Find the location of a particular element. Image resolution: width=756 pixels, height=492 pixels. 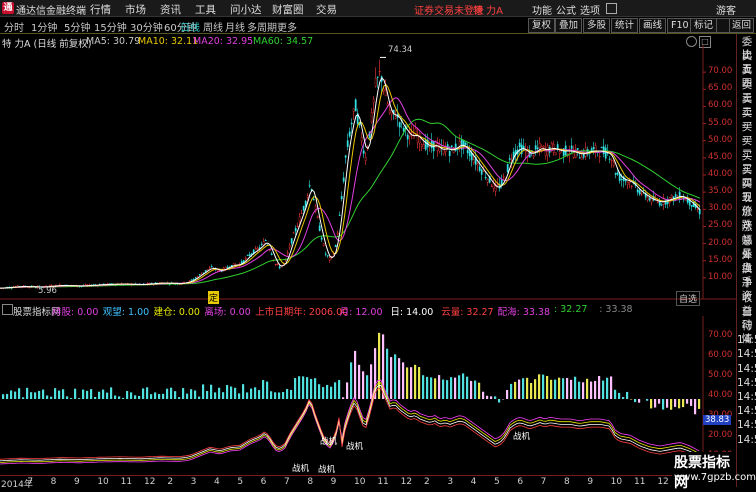

period-intraday: 分时 is located at coordinates (14, 26).